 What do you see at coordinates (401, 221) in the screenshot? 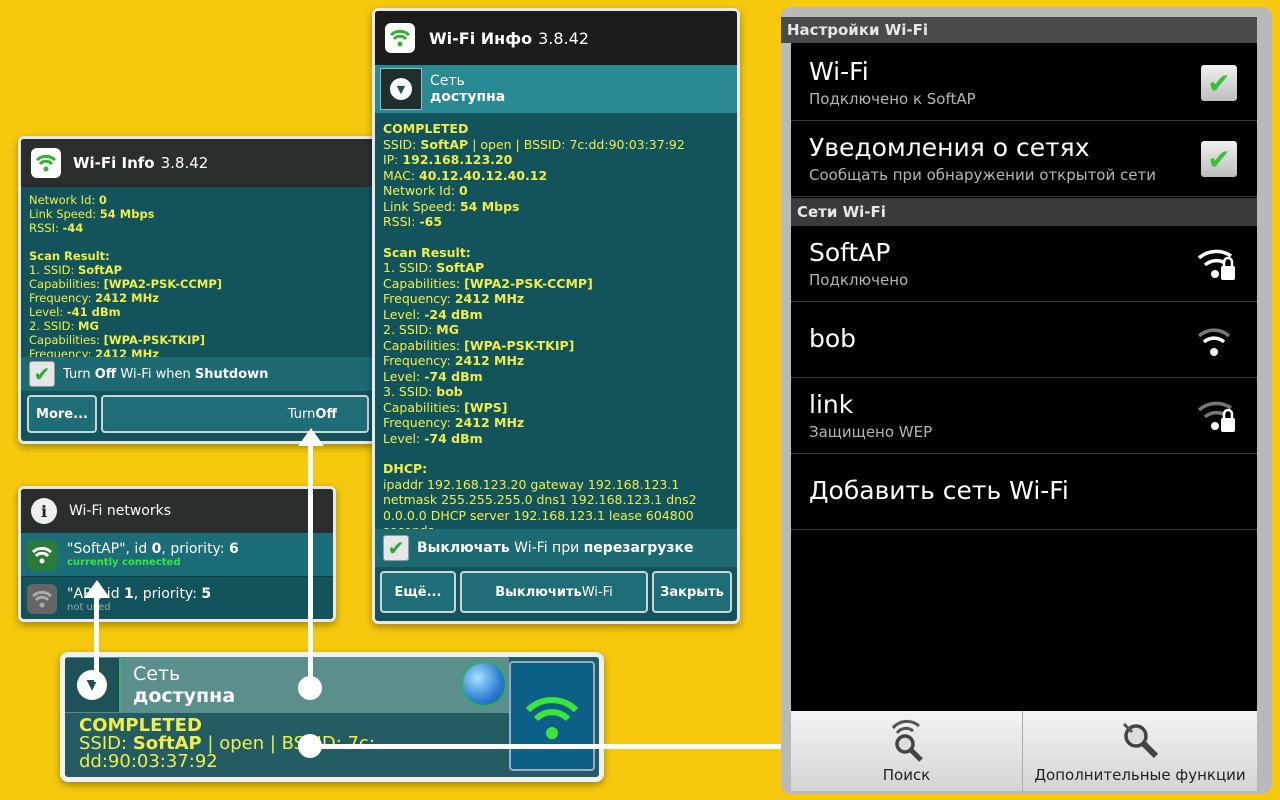
I see `info-line-label: RSSI:` at bounding box center [401, 221].